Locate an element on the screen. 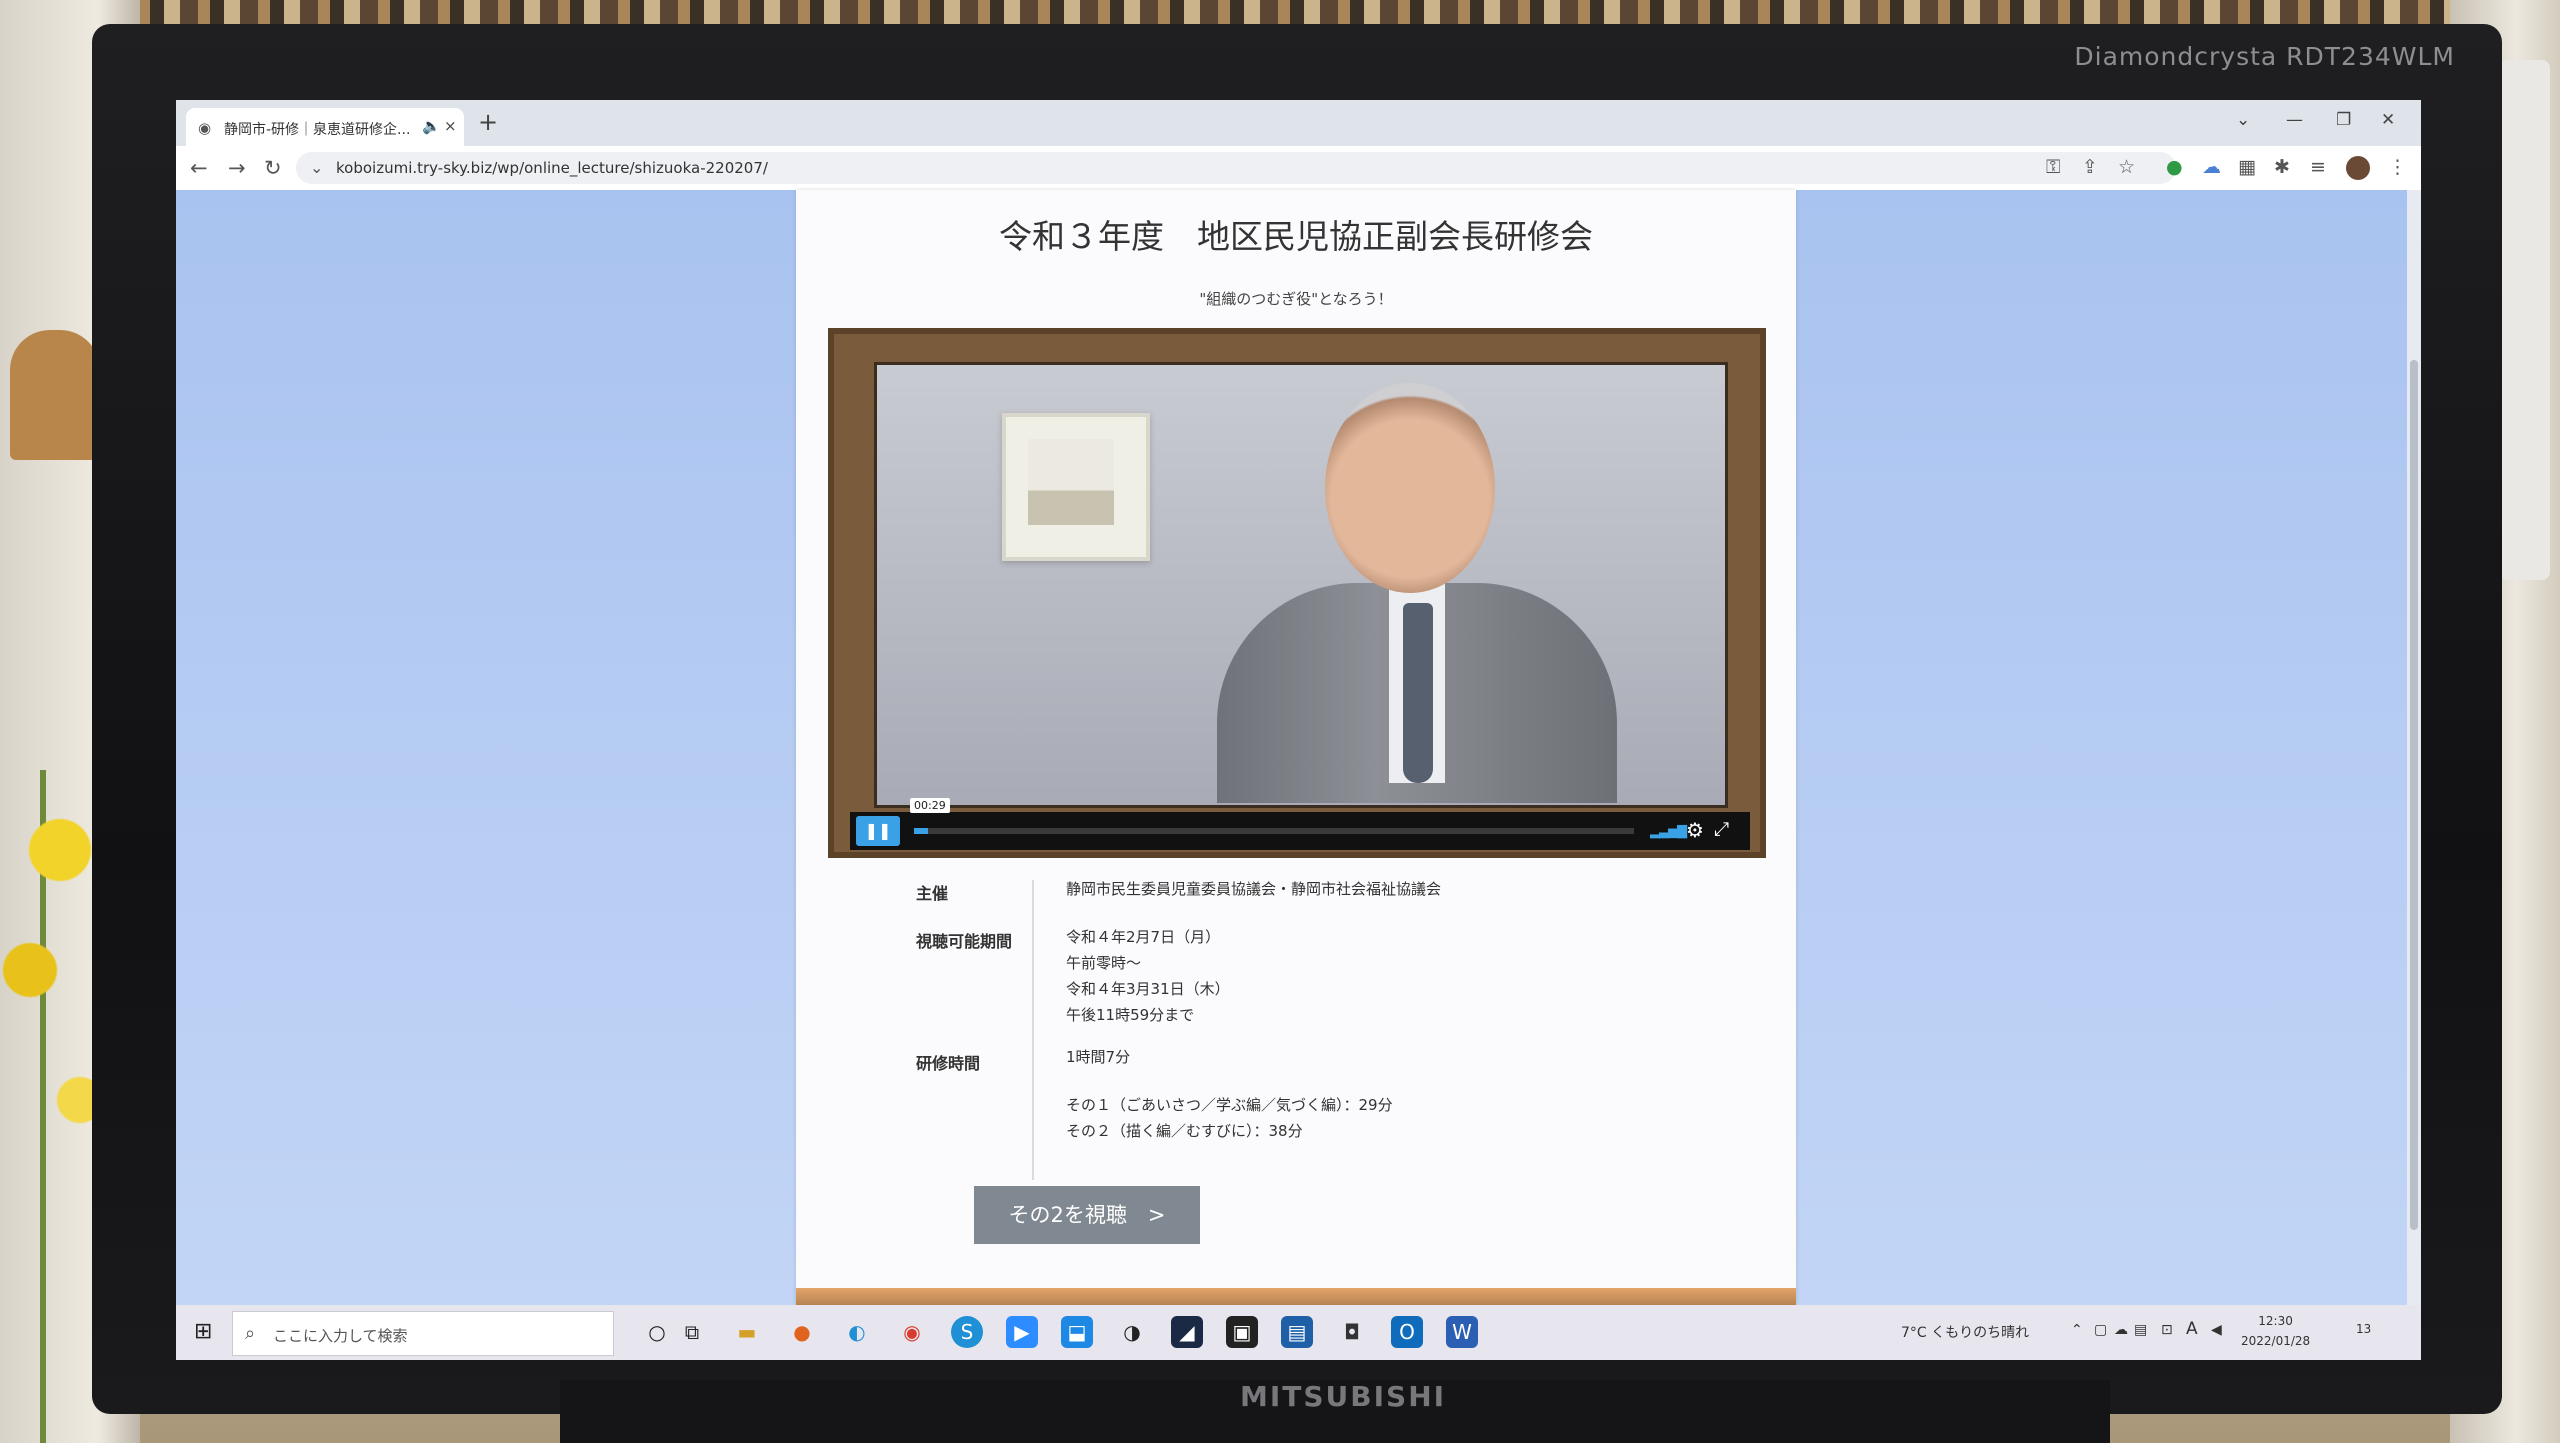 This screenshot has width=2560, height=1443. ime-indicator: A is located at coordinates (2192, 1329).